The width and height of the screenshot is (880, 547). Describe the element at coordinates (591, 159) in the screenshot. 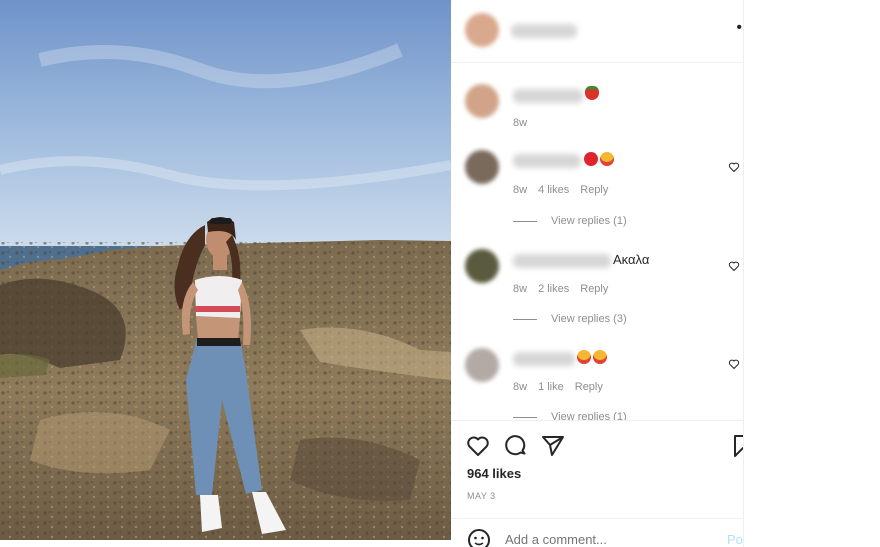

I see `red-heart-icon` at that location.